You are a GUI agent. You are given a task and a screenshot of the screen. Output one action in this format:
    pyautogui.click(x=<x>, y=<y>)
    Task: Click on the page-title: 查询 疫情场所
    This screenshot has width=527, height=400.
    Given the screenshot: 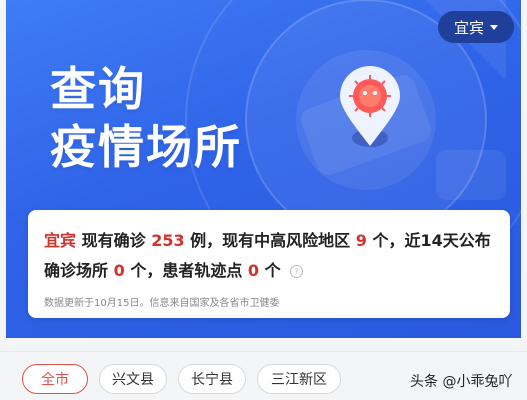 What is the action you would take?
    pyautogui.click(x=146, y=118)
    